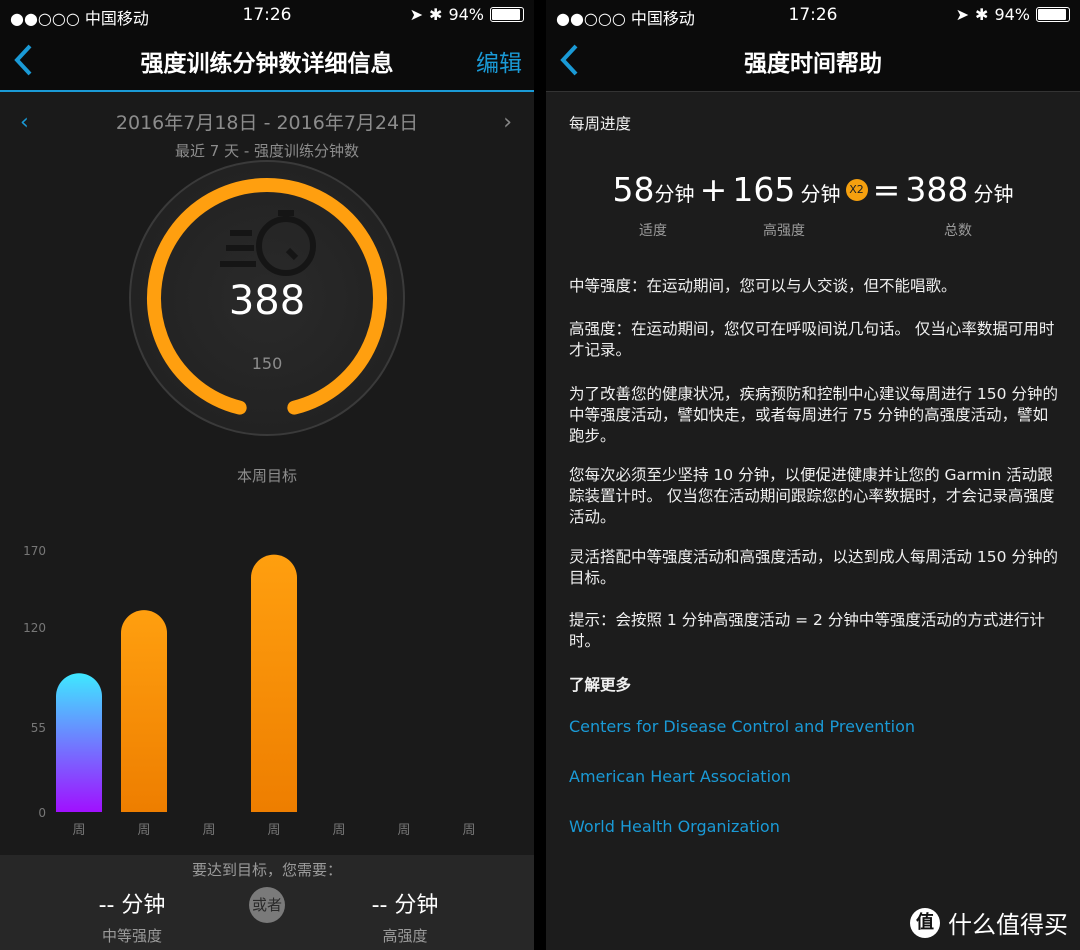 Image resolution: width=1080 pixels, height=950 pixels. I want to click on or-badge: 或者, so click(267, 905).